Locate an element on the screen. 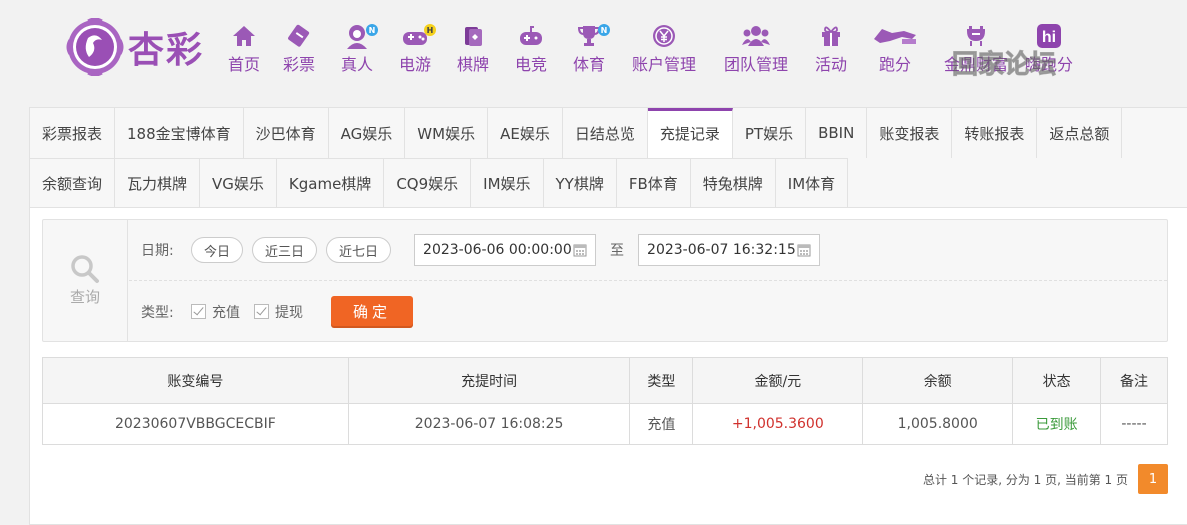 The image size is (1187, 525). quick-range-7days-button: 近七日 is located at coordinates (359, 250).